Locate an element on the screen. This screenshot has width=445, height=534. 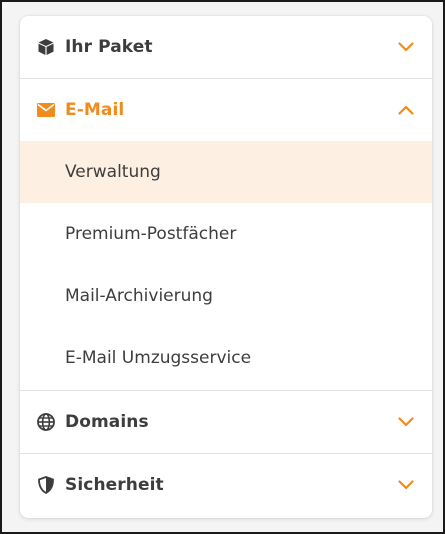
section-e-mail: E-Mail is located at coordinates (226, 110).